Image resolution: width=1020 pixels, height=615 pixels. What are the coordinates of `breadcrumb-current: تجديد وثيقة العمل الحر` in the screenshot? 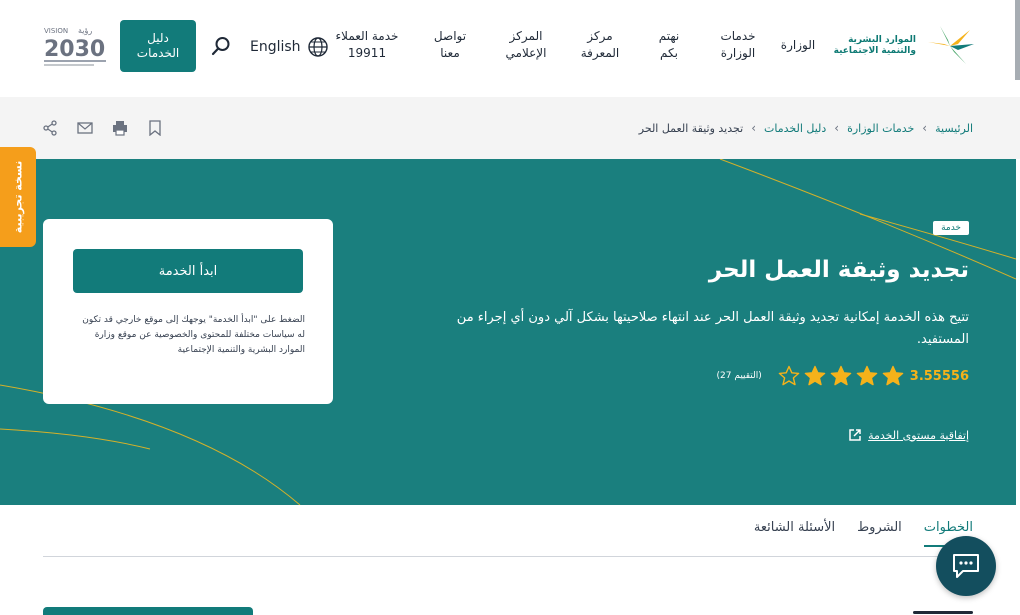 It's located at (691, 128).